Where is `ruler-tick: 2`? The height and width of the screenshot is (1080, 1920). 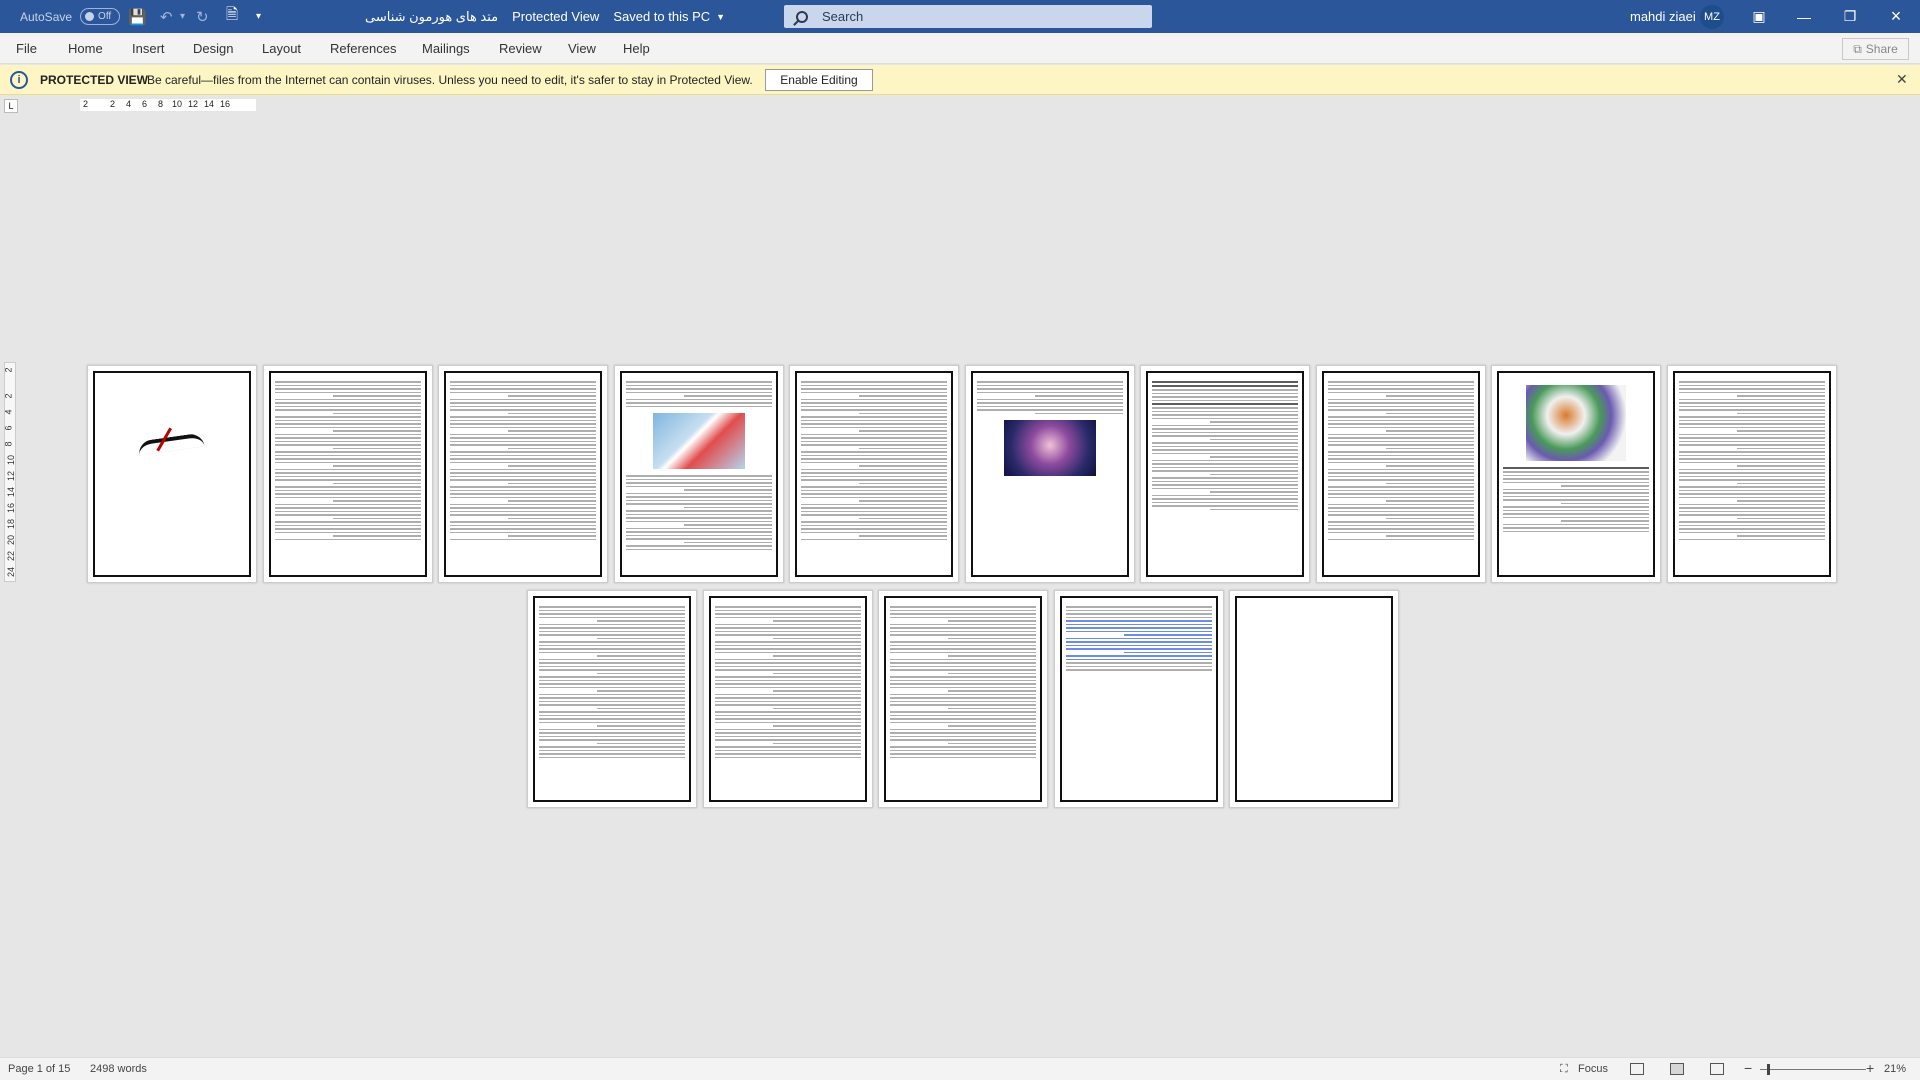 ruler-tick: 2 is located at coordinates (86, 104).